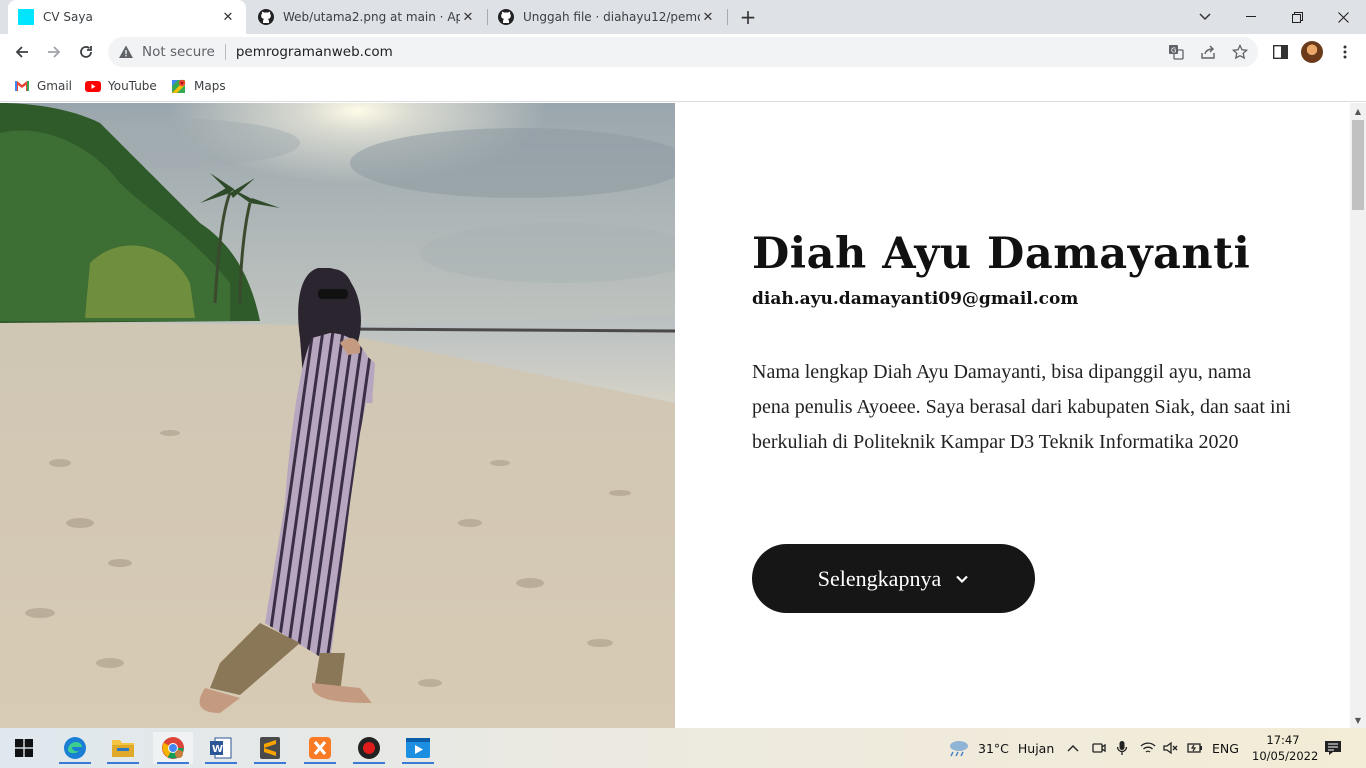 The height and width of the screenshot is (768, 1366). Describe the element at coordinates (1251, 17) in the screenshot. I see `minimize-button` at that location.